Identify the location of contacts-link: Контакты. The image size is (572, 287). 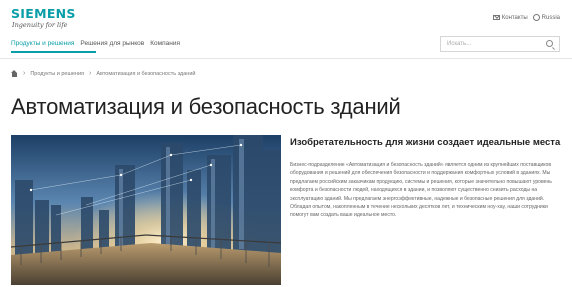
(510, 17).